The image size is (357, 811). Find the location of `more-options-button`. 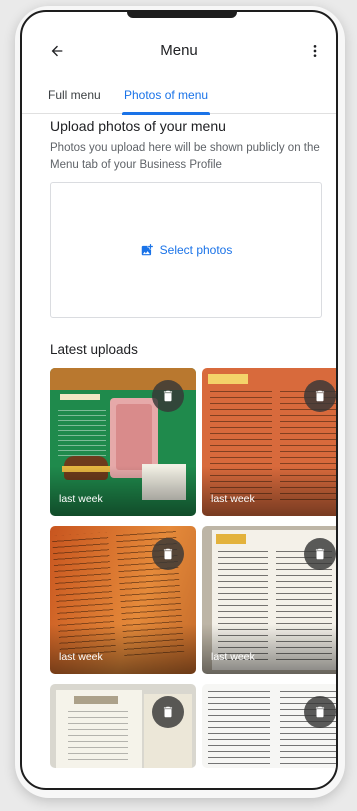

more-options-button is located at coordinates (315, 51).